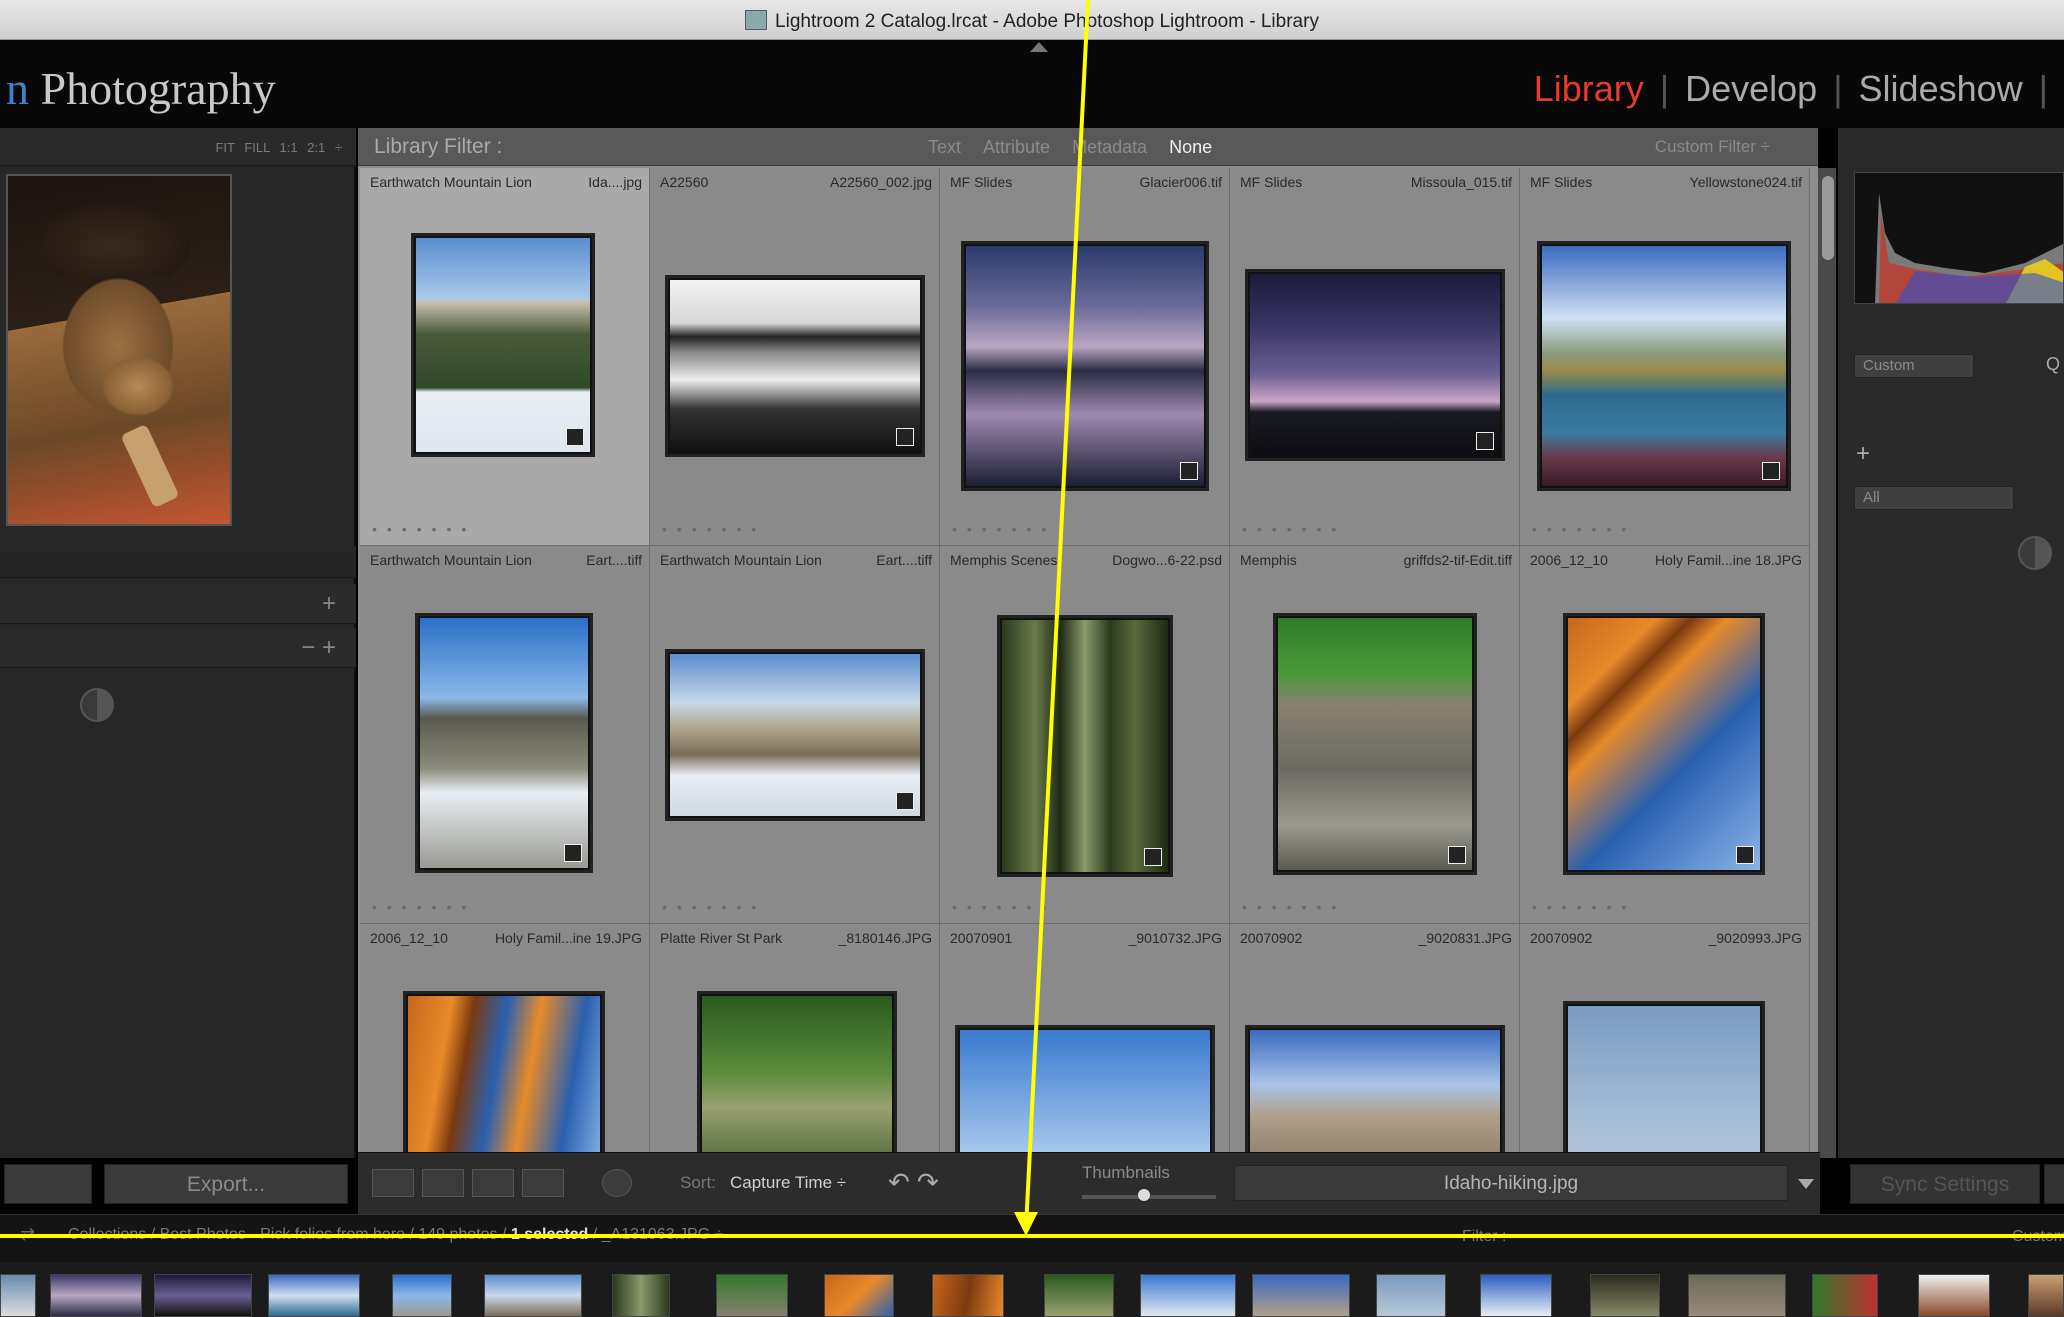 This screenshot has width=2064, height=1317. I want to click on sync-settings-button: Sync Settings, so click(1945, 1184).